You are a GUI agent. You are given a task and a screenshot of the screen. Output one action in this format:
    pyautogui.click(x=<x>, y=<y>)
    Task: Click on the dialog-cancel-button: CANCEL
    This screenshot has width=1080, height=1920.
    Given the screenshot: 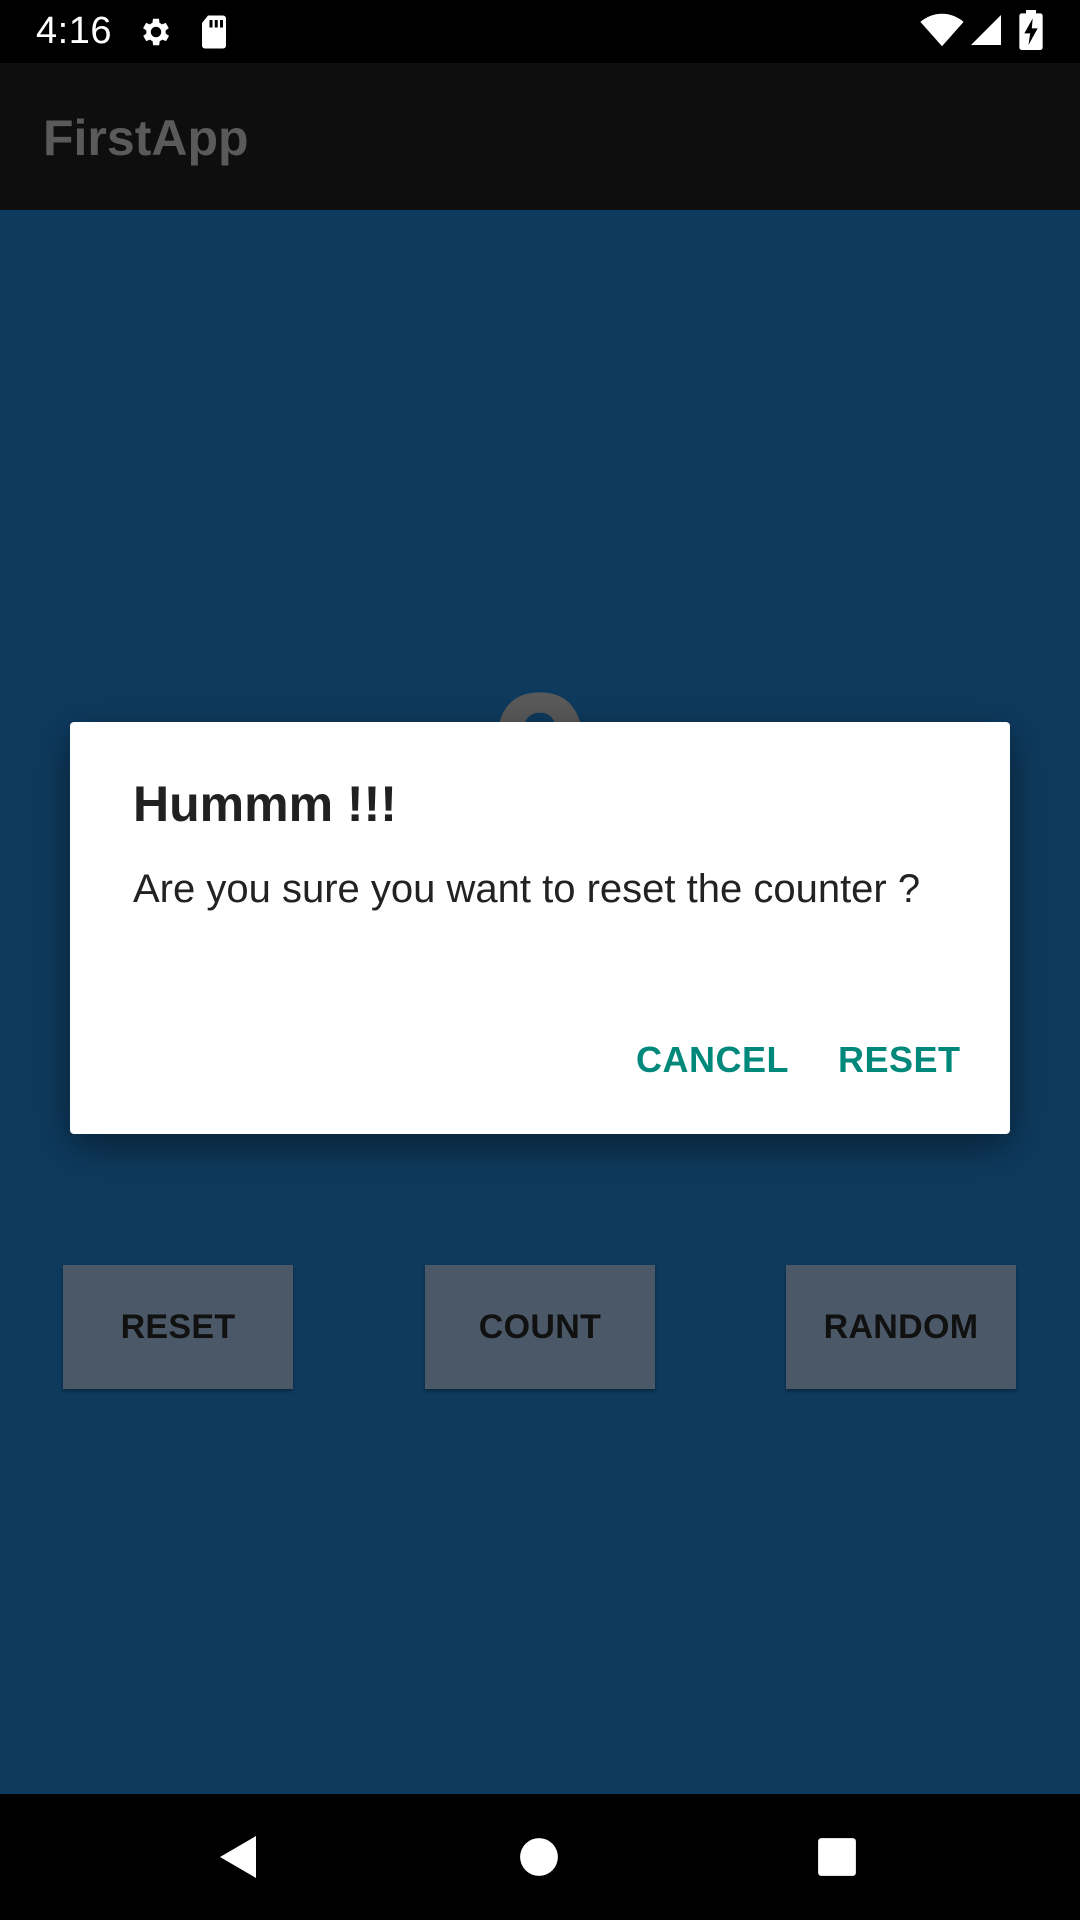 What is the action you would take?
    pyautogui.click(x=712, y=1060)
    